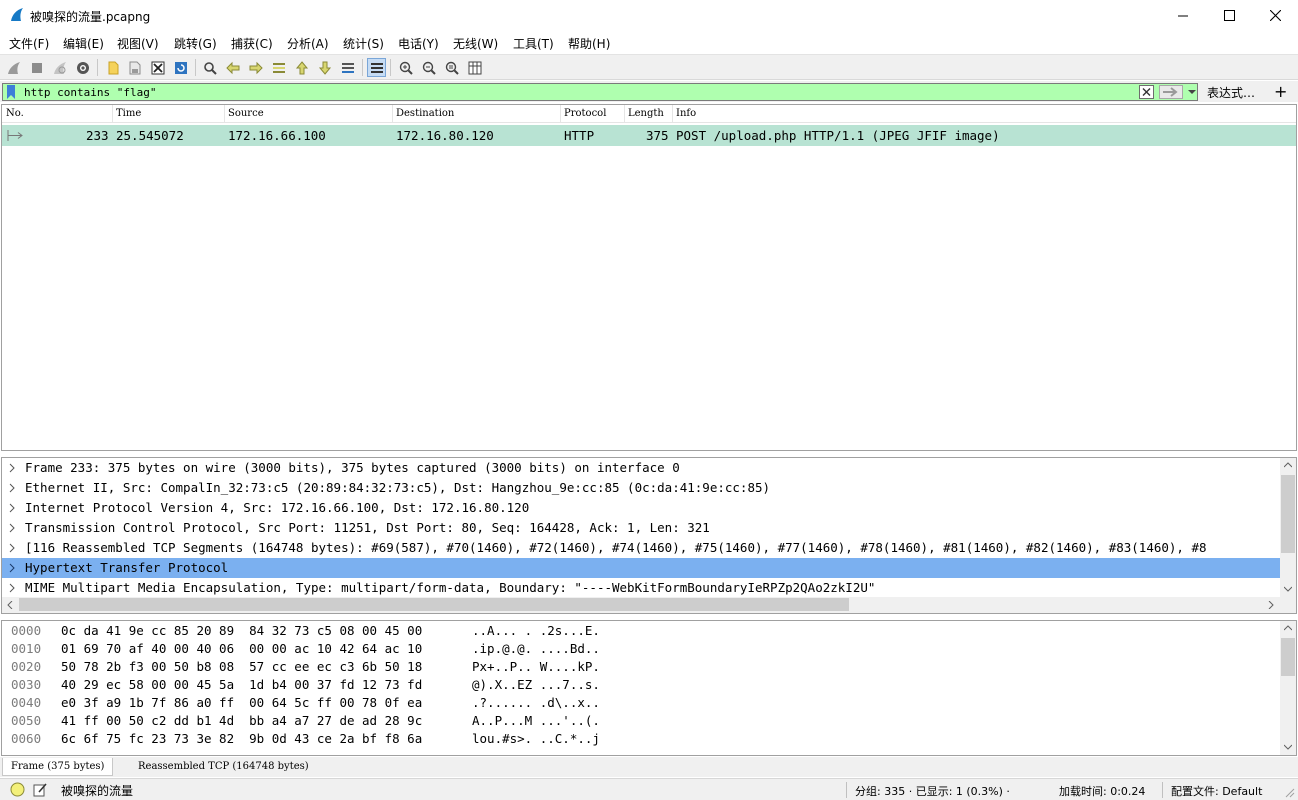  What do you see at coordinates (585, 113) in the screenshot?
I see `column-protocol: Protocol` at bounding box center [585, 113].